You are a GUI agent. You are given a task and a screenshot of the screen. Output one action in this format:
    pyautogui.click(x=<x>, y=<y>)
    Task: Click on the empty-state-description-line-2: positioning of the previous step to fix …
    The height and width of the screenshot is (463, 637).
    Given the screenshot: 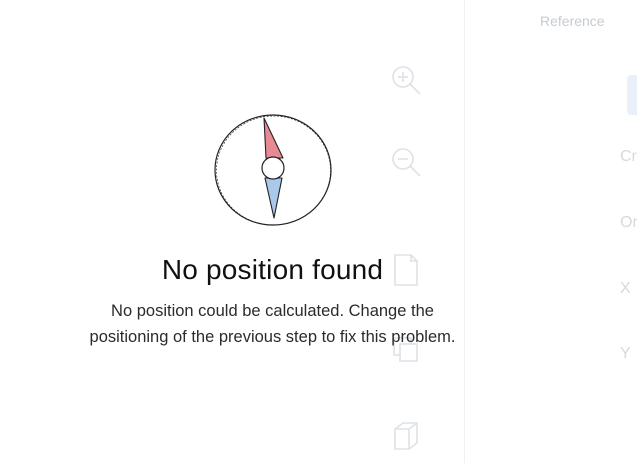 What is the action you would take?
    pyautogui.click(x=272, y=337)
    